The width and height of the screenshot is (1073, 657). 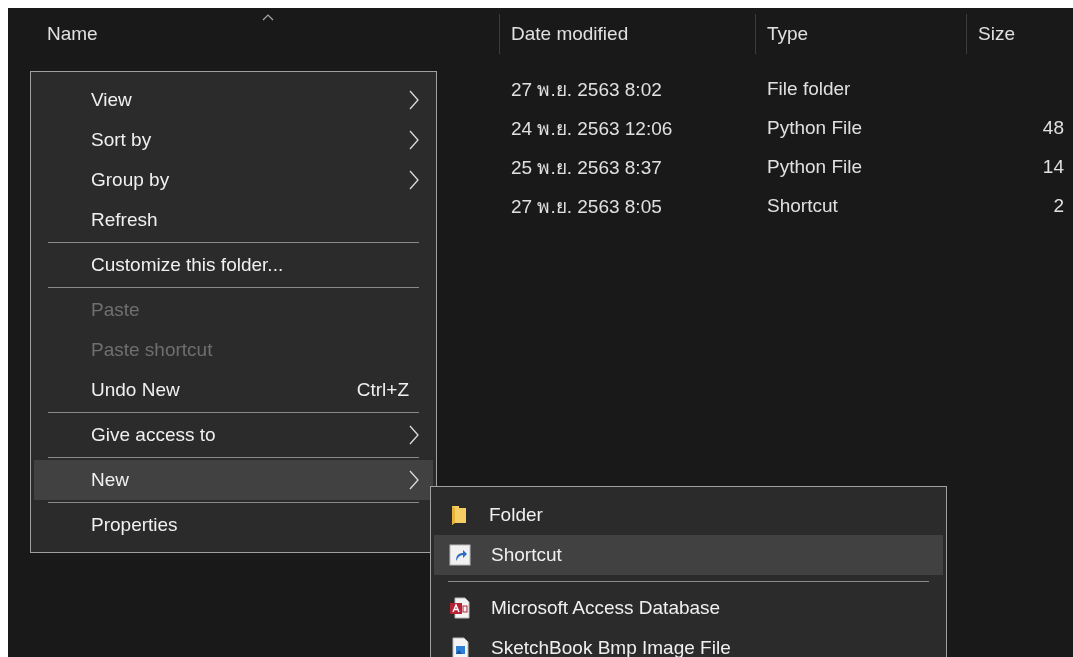 I want to click on database-file-icon, so click(x=460, y=608).